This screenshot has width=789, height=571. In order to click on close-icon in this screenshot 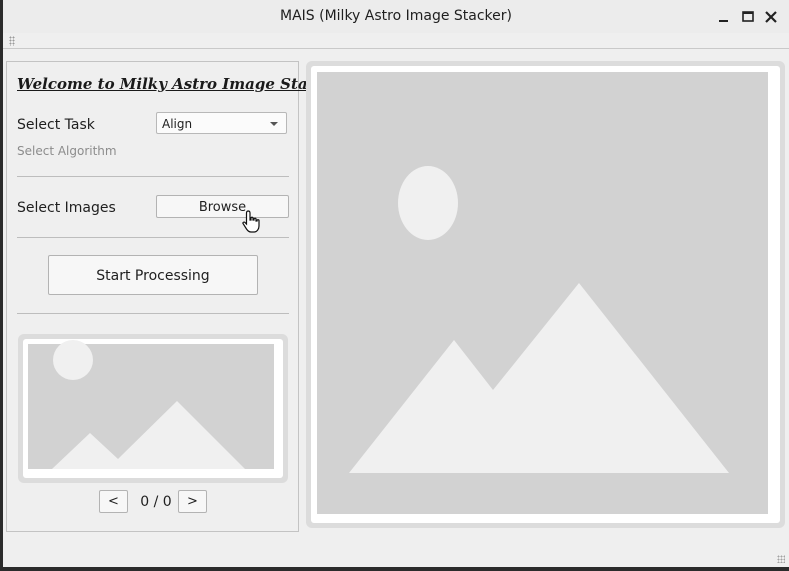, I will do `click(771, 17)`.